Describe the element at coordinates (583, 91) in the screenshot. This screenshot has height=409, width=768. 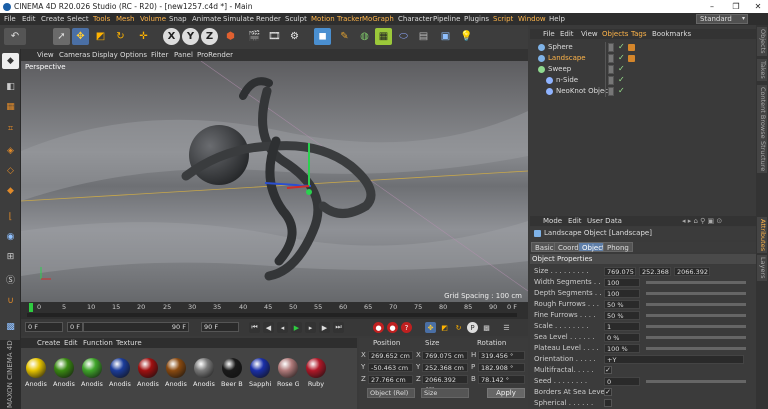
I see `object-name: NeoKnot Object` at that location.